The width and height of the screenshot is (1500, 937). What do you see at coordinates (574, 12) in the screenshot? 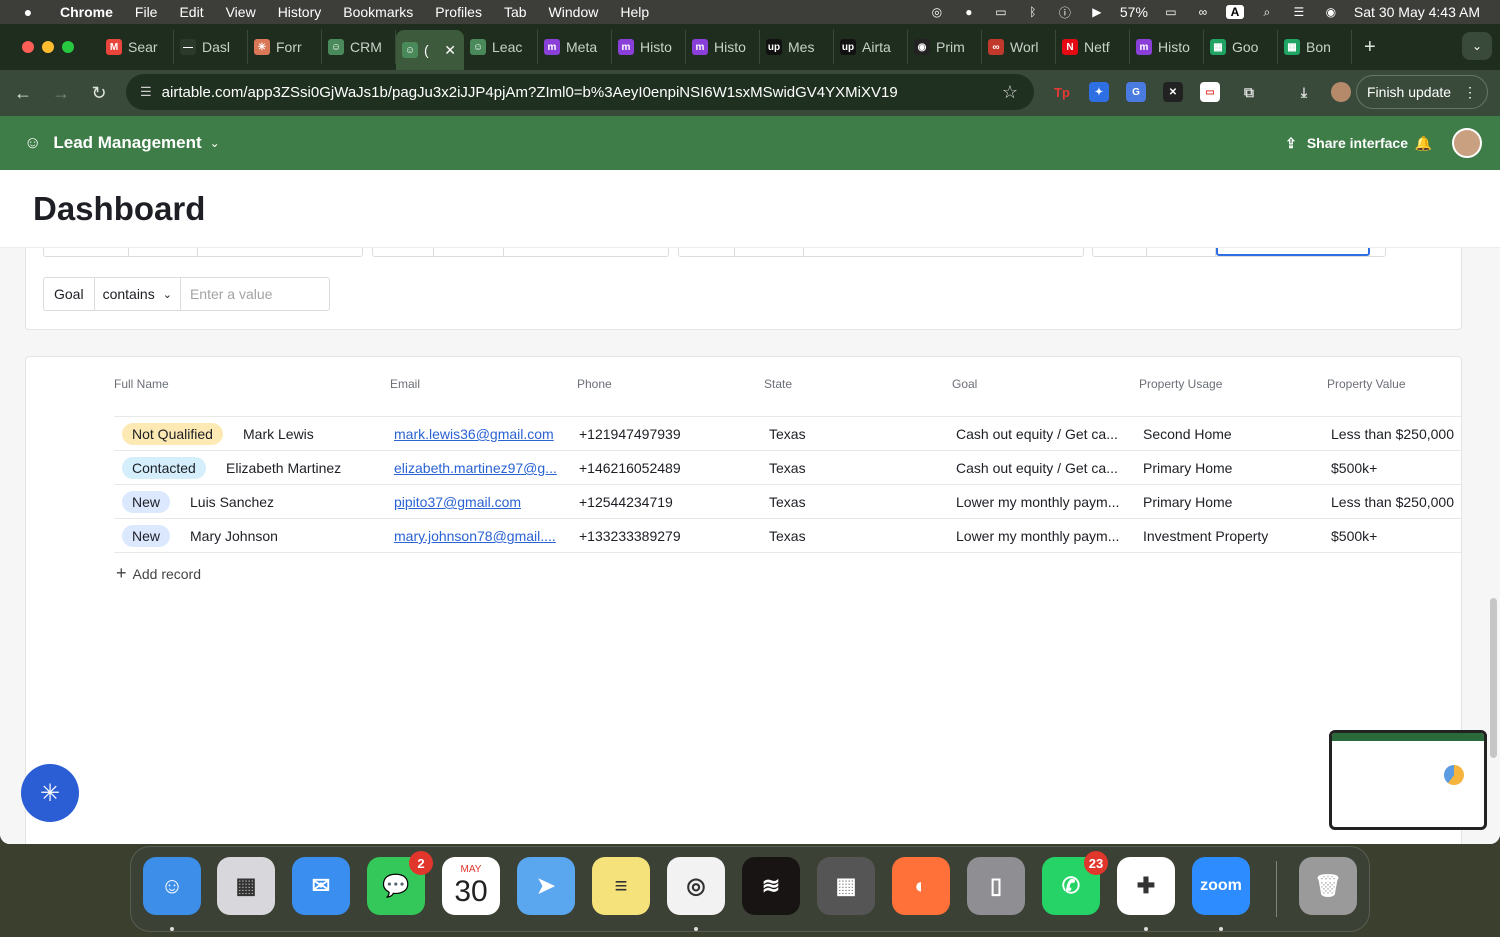
I see `menu-window: Window` at bounding box center [574, 12].